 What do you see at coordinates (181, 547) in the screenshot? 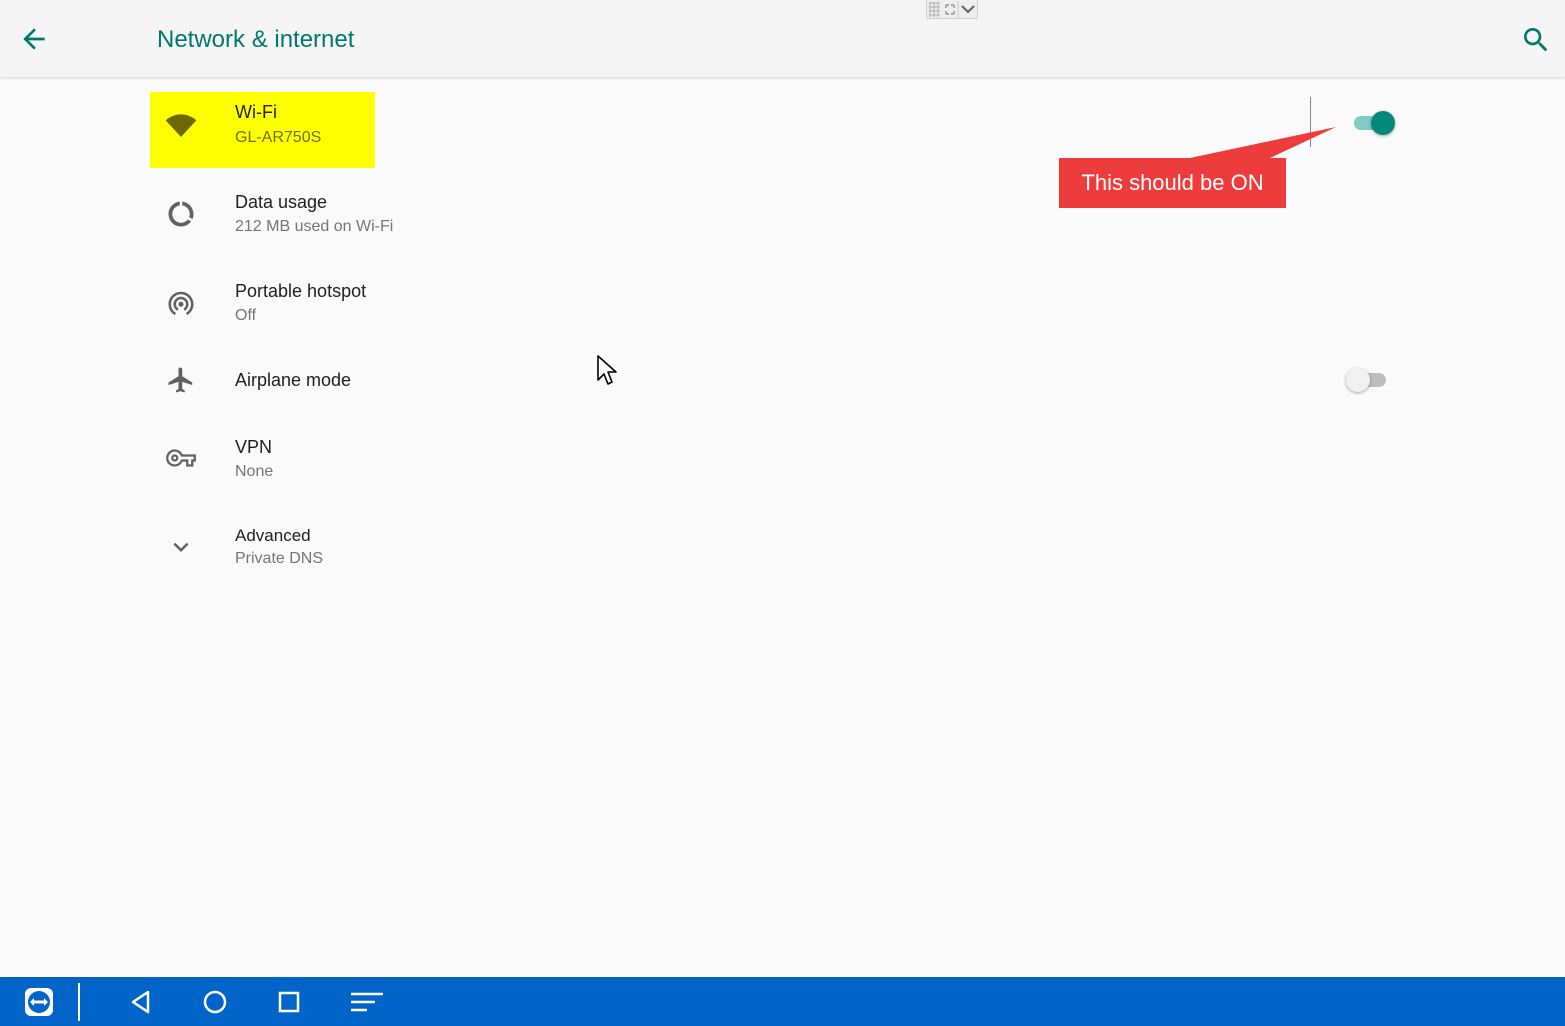
I see `chevron-down-icon` at bounding box center [181, 547].